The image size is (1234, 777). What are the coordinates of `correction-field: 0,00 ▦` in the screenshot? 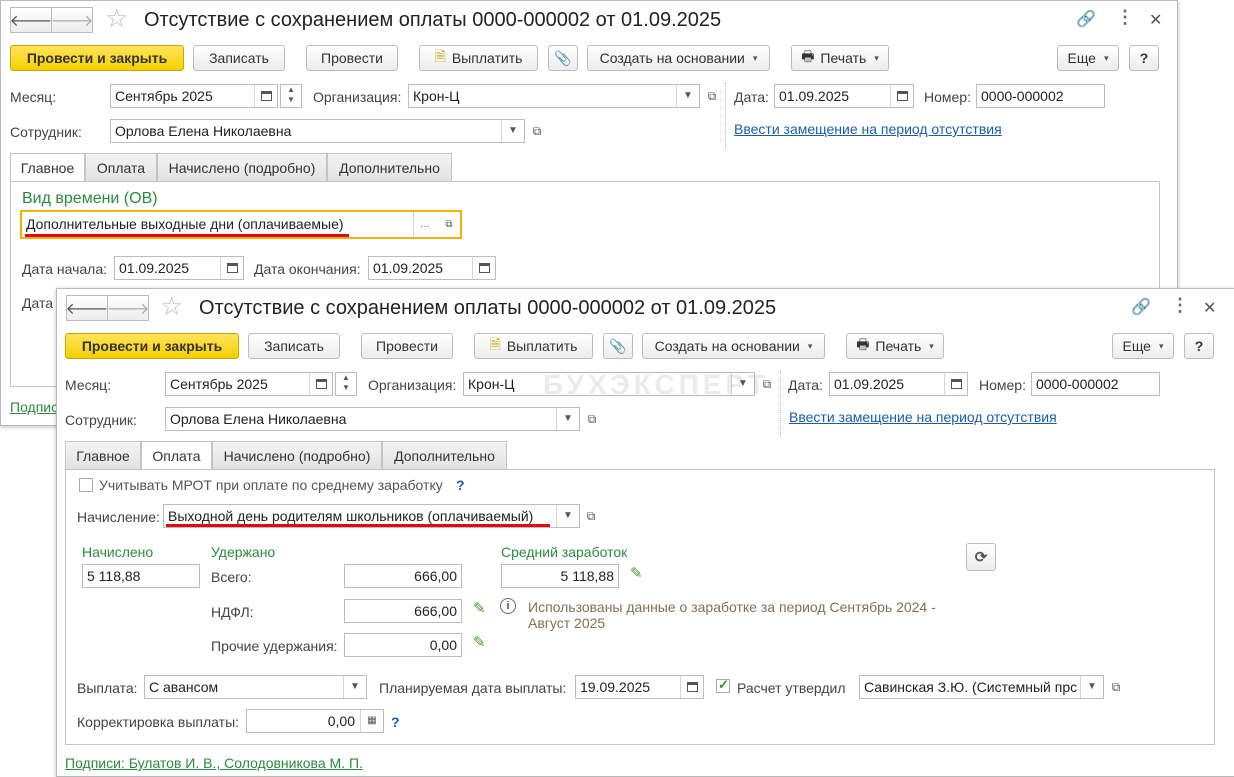 It's located at (315, 721).